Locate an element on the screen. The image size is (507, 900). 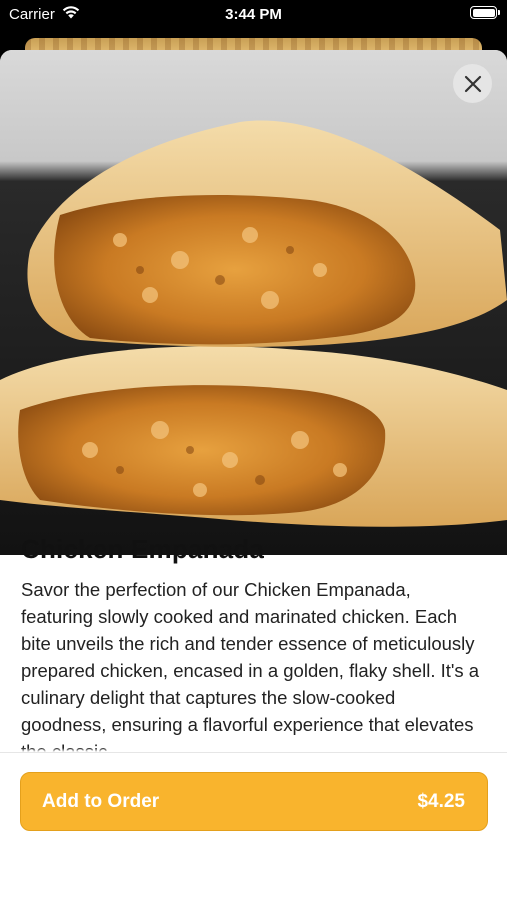
status-bar: Carrier 3:44 PM is located at coordinates (253, 15).